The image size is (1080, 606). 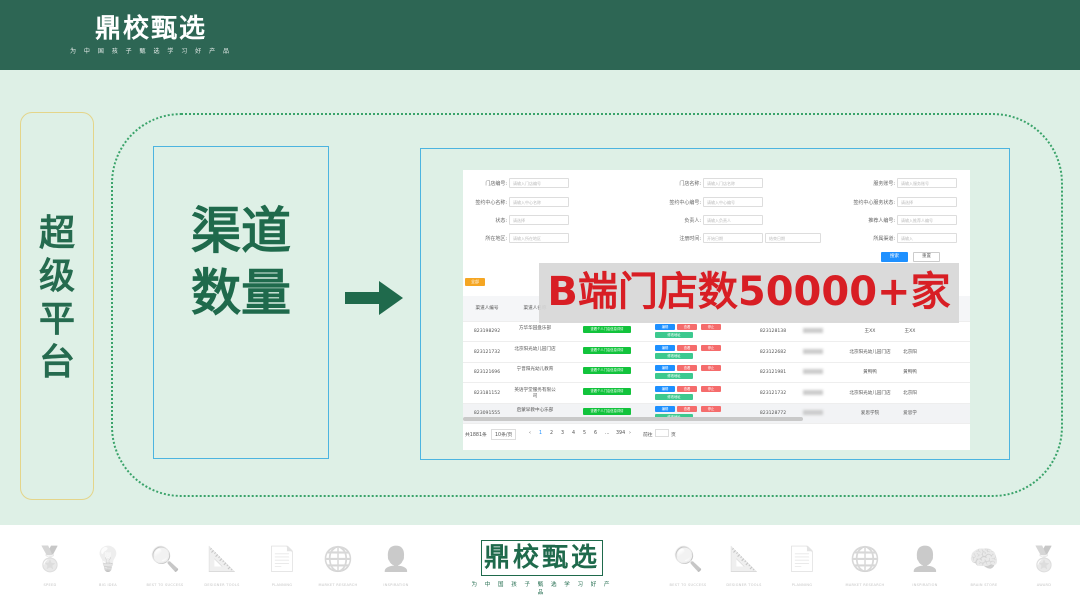 I want to click on cell-person2: 王XX, so click(x=910, y=331).